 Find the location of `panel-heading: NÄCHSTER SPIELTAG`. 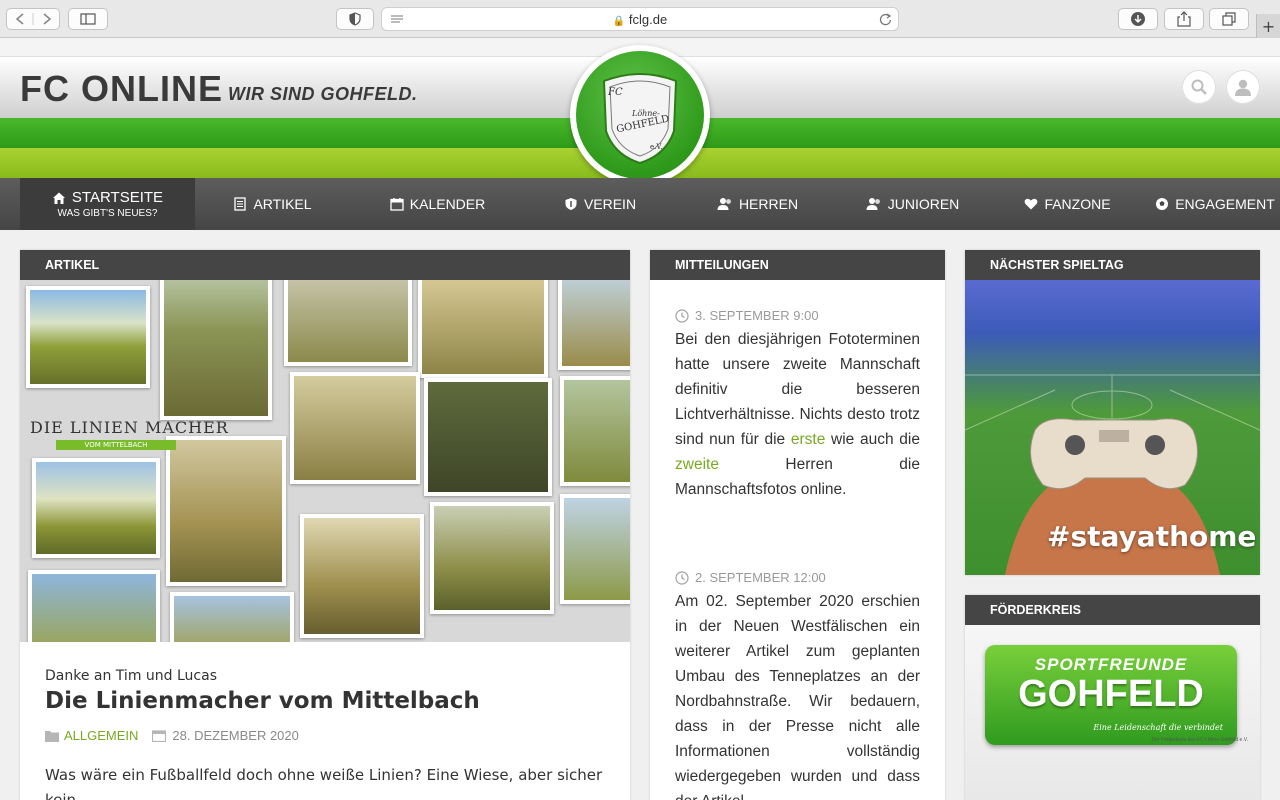

panel-heading: NÄCHSTER SPIELTAG is located at coordinates (1112, 265).